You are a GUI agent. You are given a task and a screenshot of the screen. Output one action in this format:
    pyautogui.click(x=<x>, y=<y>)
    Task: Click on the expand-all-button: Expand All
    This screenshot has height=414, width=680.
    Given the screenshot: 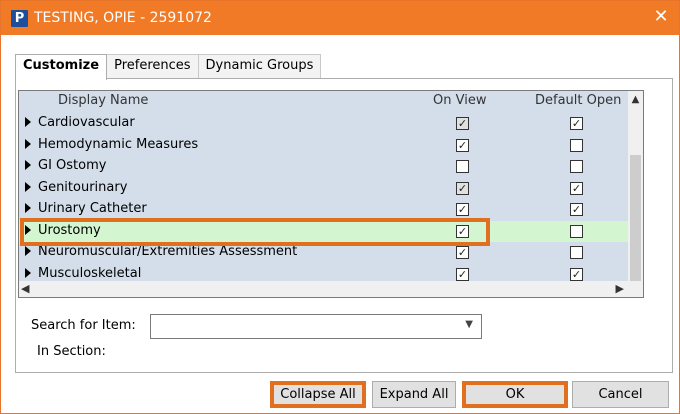 What is the action you would take?
    pyautogui.click(x=414, y=394)
    